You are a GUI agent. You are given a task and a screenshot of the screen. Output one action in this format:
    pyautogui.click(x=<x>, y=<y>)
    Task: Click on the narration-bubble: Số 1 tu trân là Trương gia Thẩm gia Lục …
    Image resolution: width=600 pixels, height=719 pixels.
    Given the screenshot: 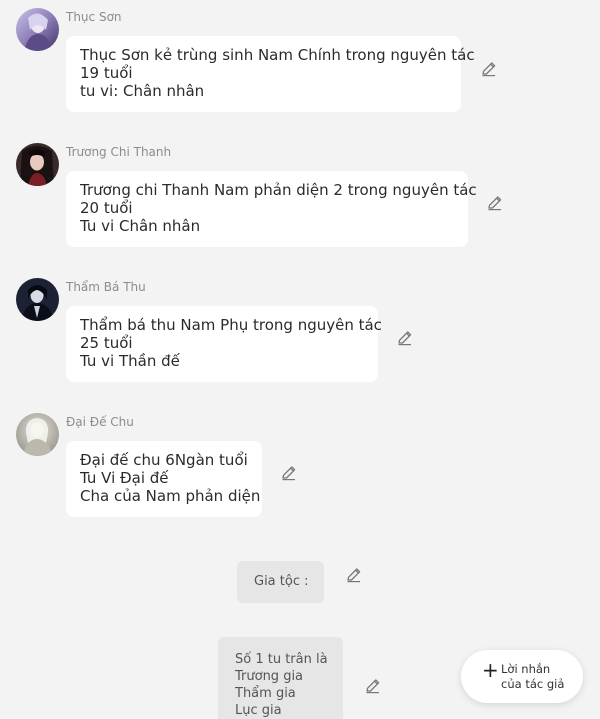 What is the action you would take?
    pyautogui.click(x=280, y=678)
    